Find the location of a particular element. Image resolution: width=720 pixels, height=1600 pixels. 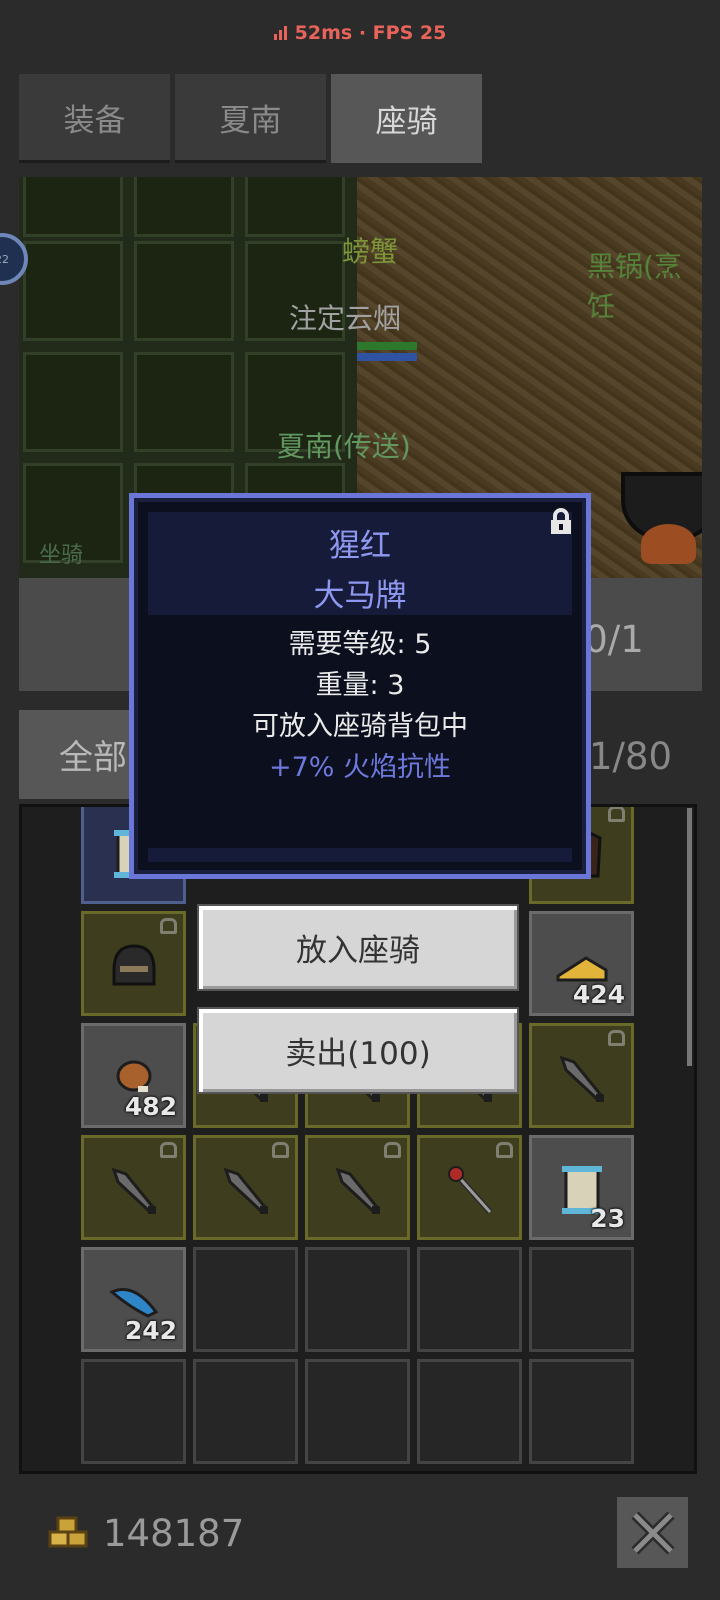

item-quantity: 23 is located at coordinates (607, 1218).